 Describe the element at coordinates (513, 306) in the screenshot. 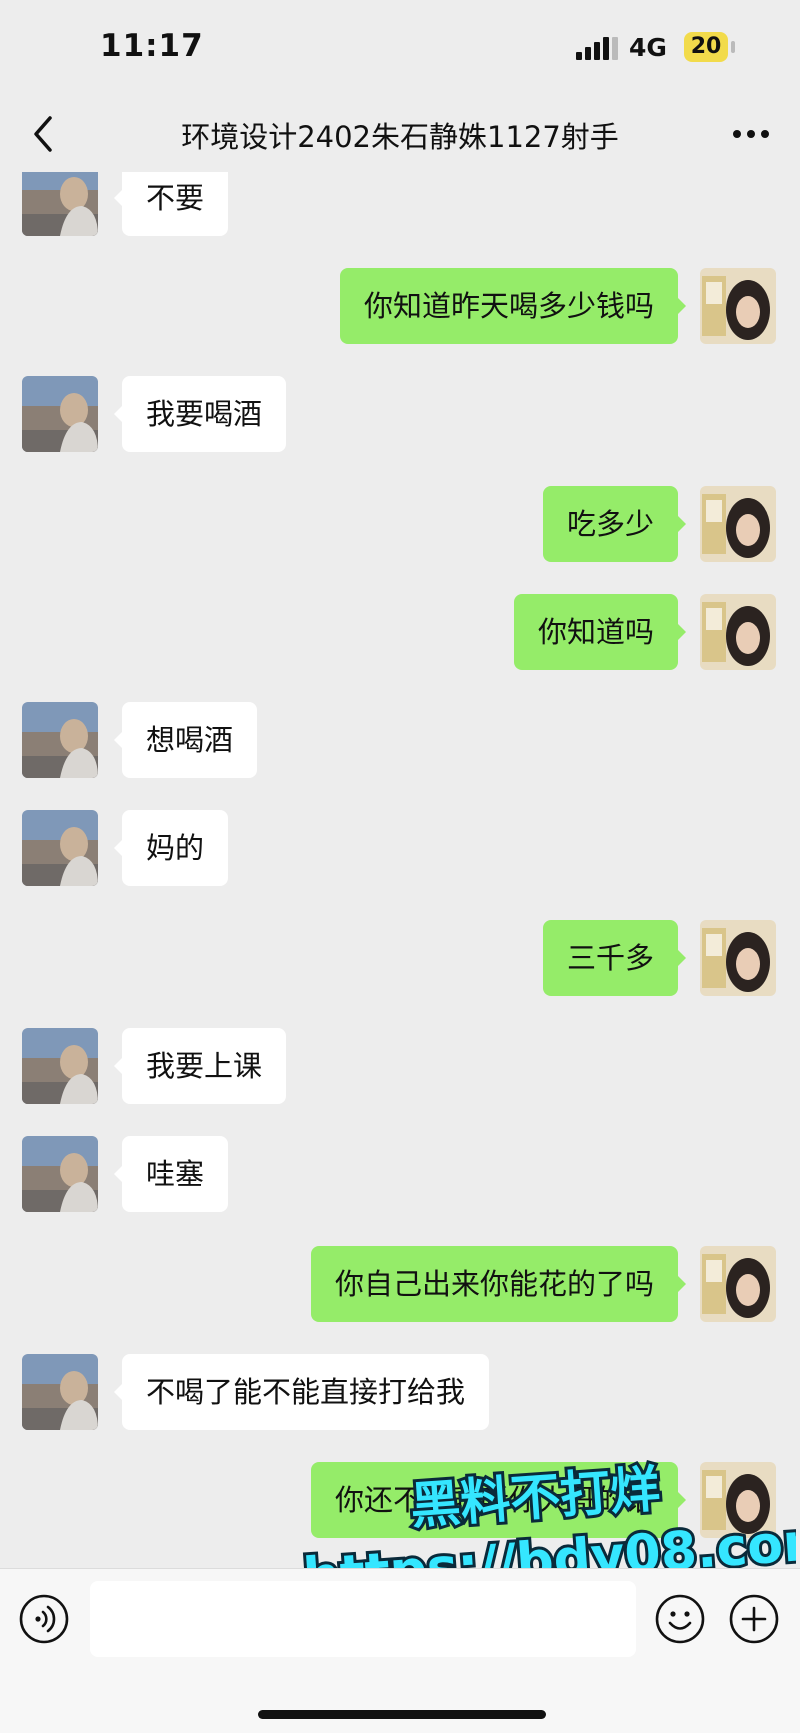

I see `message-bubble: 你知道昨天喝多少钱吗` at that location.